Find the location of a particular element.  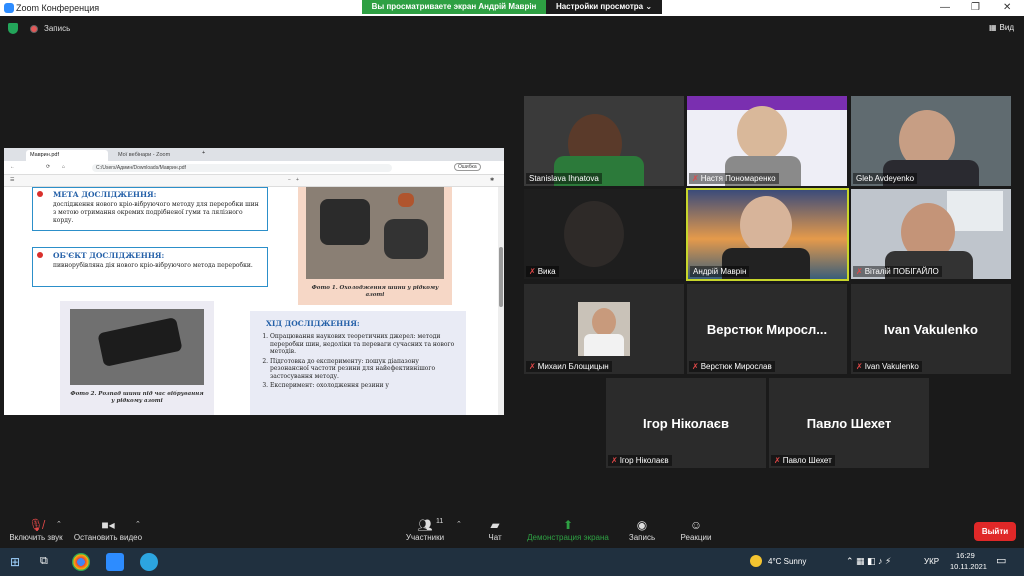

sun-icon is located at coordinates (756, 561).